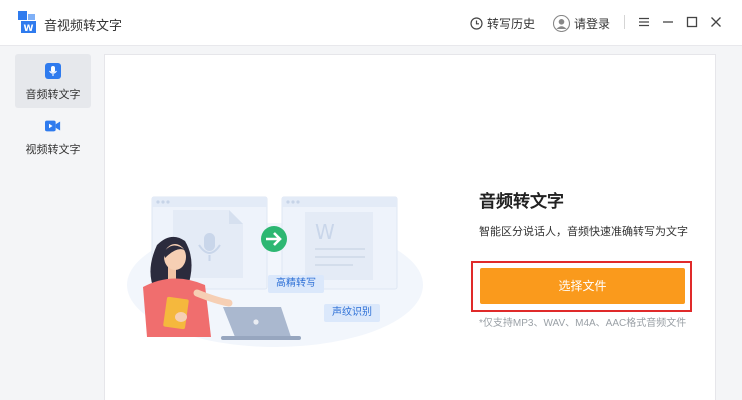 The height and width of the screenshot is (400, 742). Describe the element at coordinates (352, 313) in the screenshot. I see `feature-badge: 声纹识别` at that location.